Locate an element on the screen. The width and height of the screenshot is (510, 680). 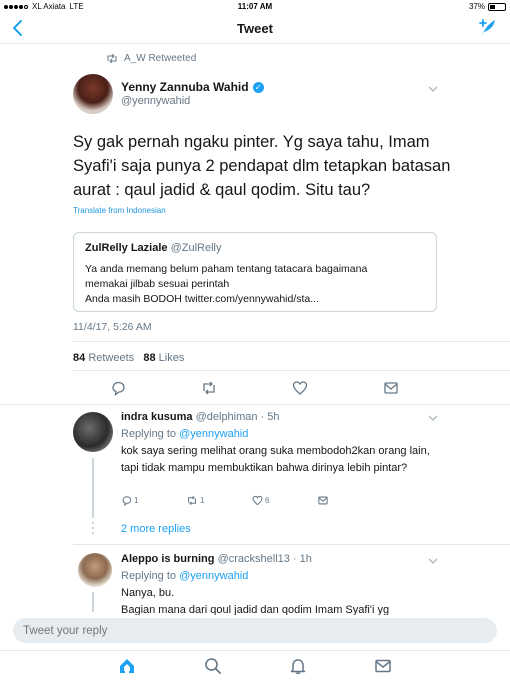
reply-bar is located at coordinates (255, 632).